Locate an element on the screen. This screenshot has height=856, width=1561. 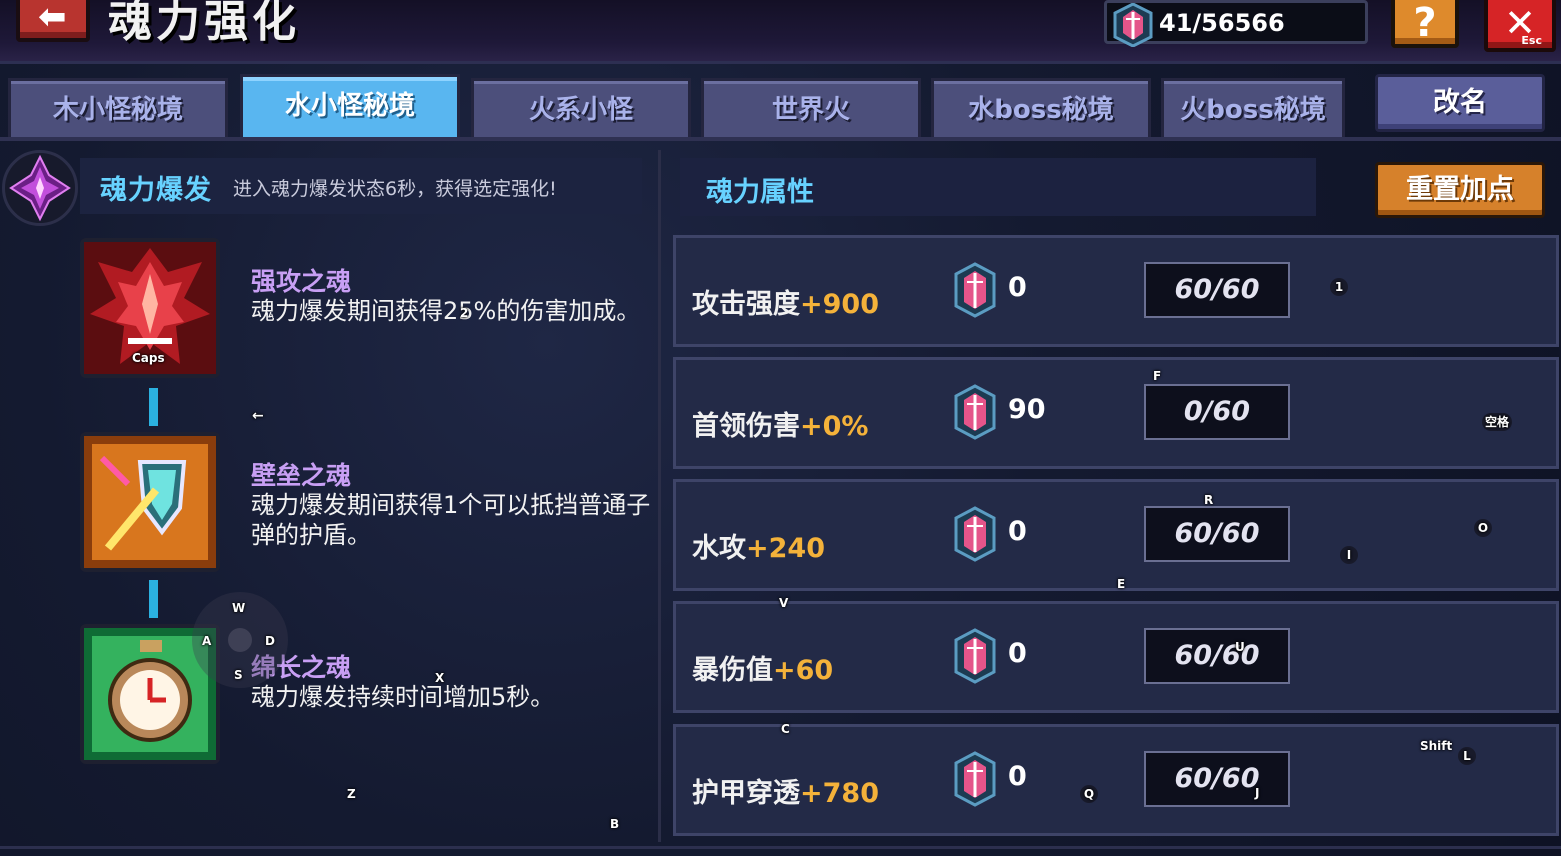
esc-key-hint: Esc is located at coordinates (1531, 40).